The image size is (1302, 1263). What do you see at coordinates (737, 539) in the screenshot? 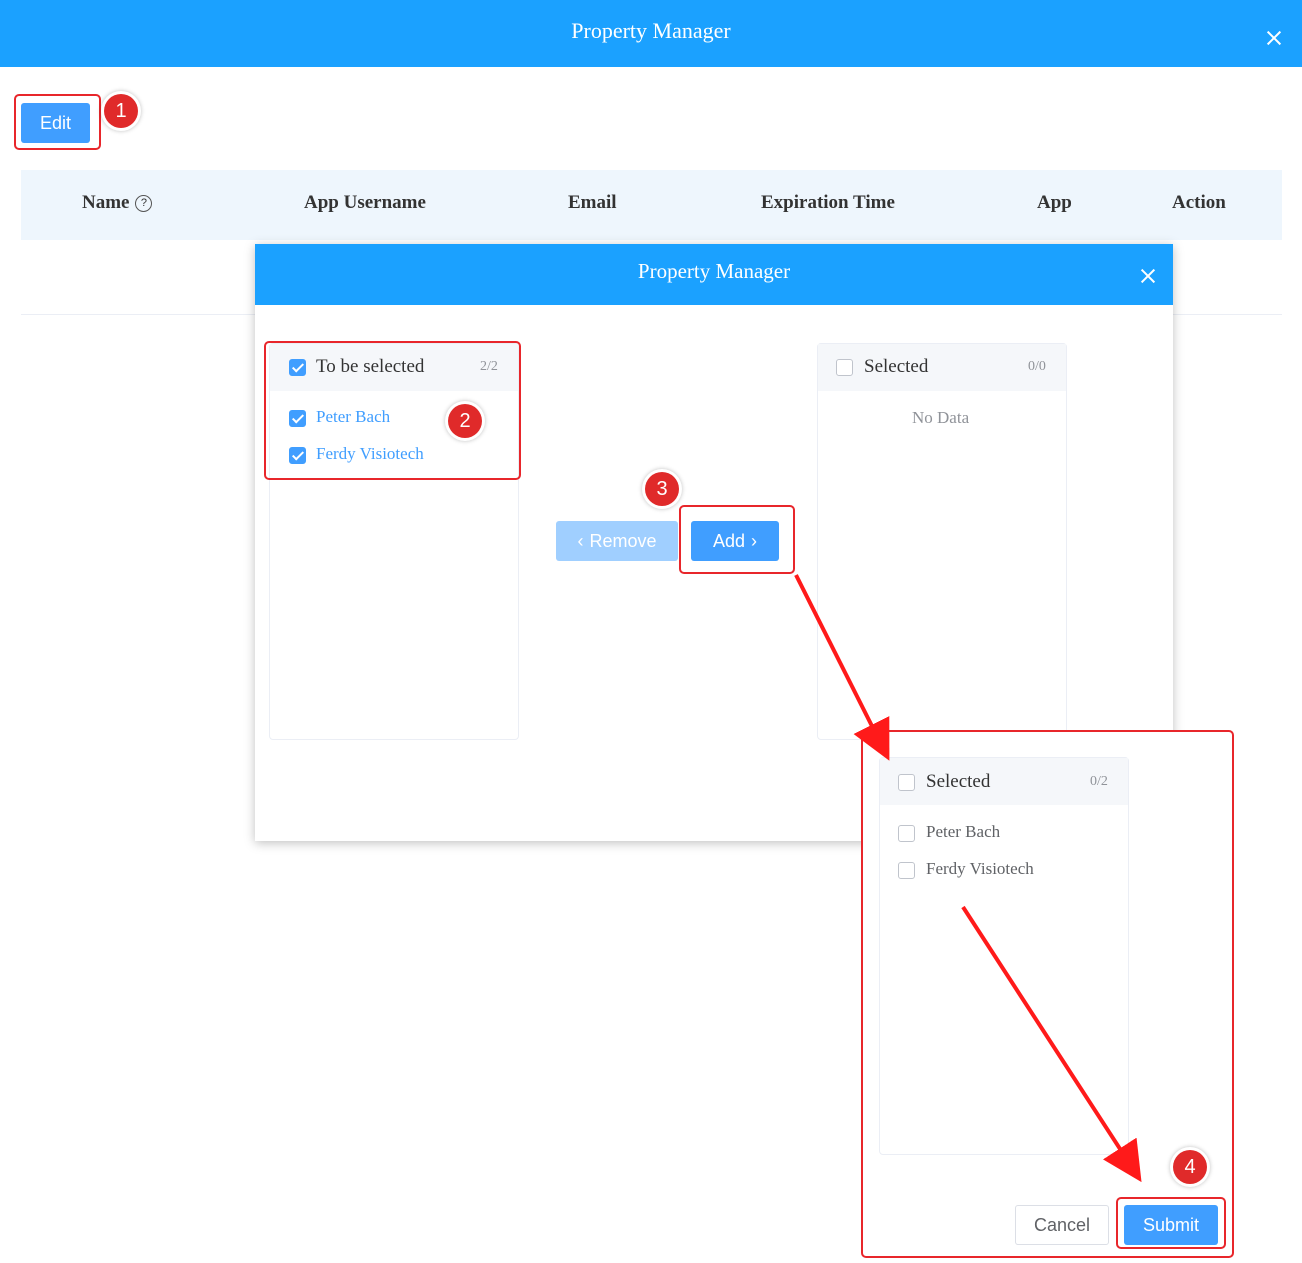
I see `annotation-box-add` at bounding box center [737, 539].